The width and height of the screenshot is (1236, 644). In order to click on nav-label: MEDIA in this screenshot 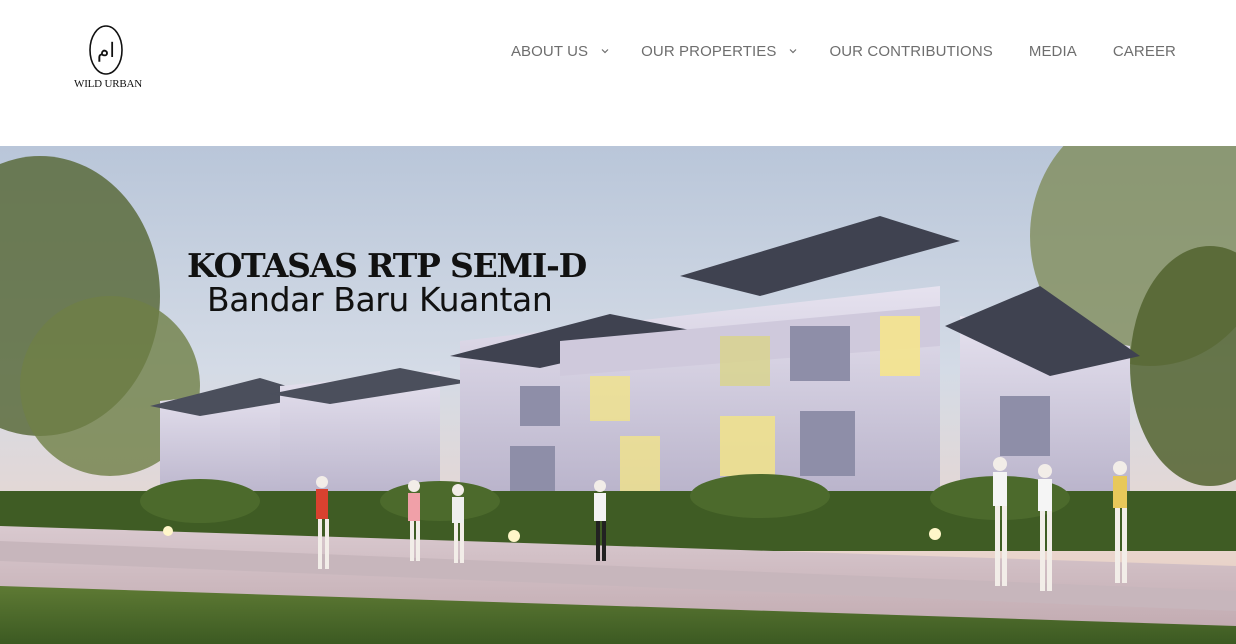, I will do `click(1052, 51)`.